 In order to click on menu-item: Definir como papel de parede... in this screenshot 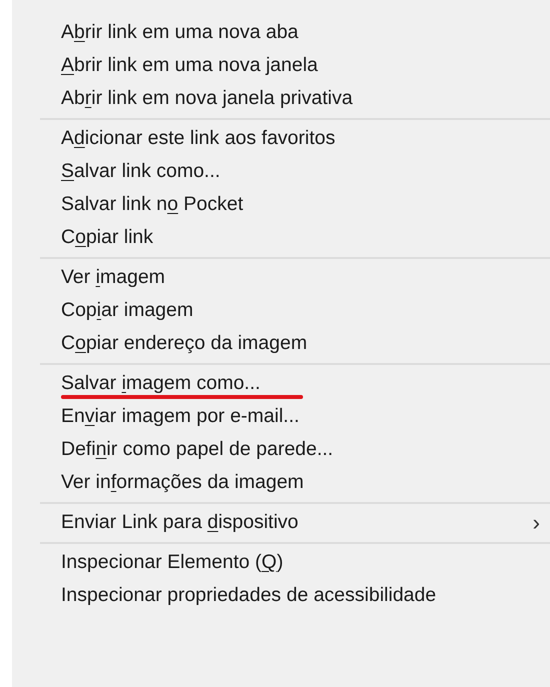, I will do `click(281, 449)`.